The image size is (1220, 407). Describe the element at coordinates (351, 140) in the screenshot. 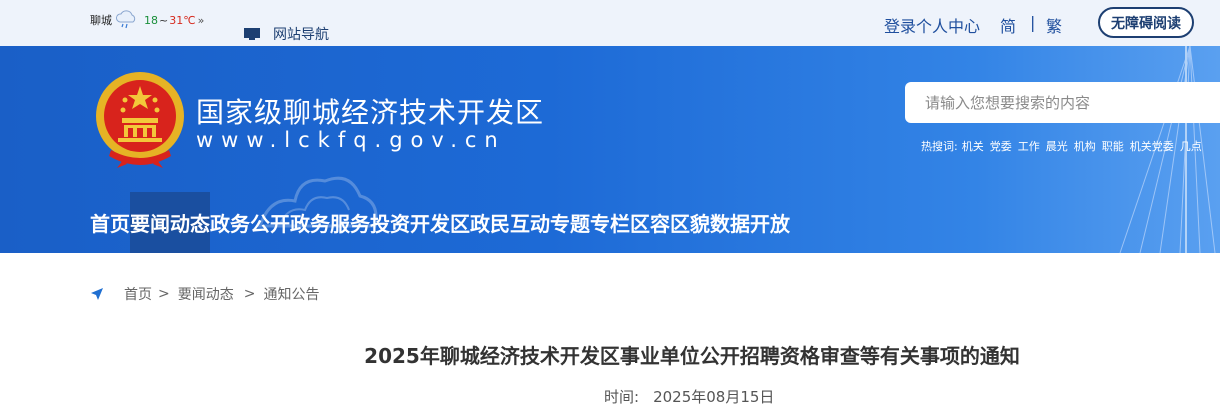

I see `site-url: www.lckfq.gov.cn` at that location.